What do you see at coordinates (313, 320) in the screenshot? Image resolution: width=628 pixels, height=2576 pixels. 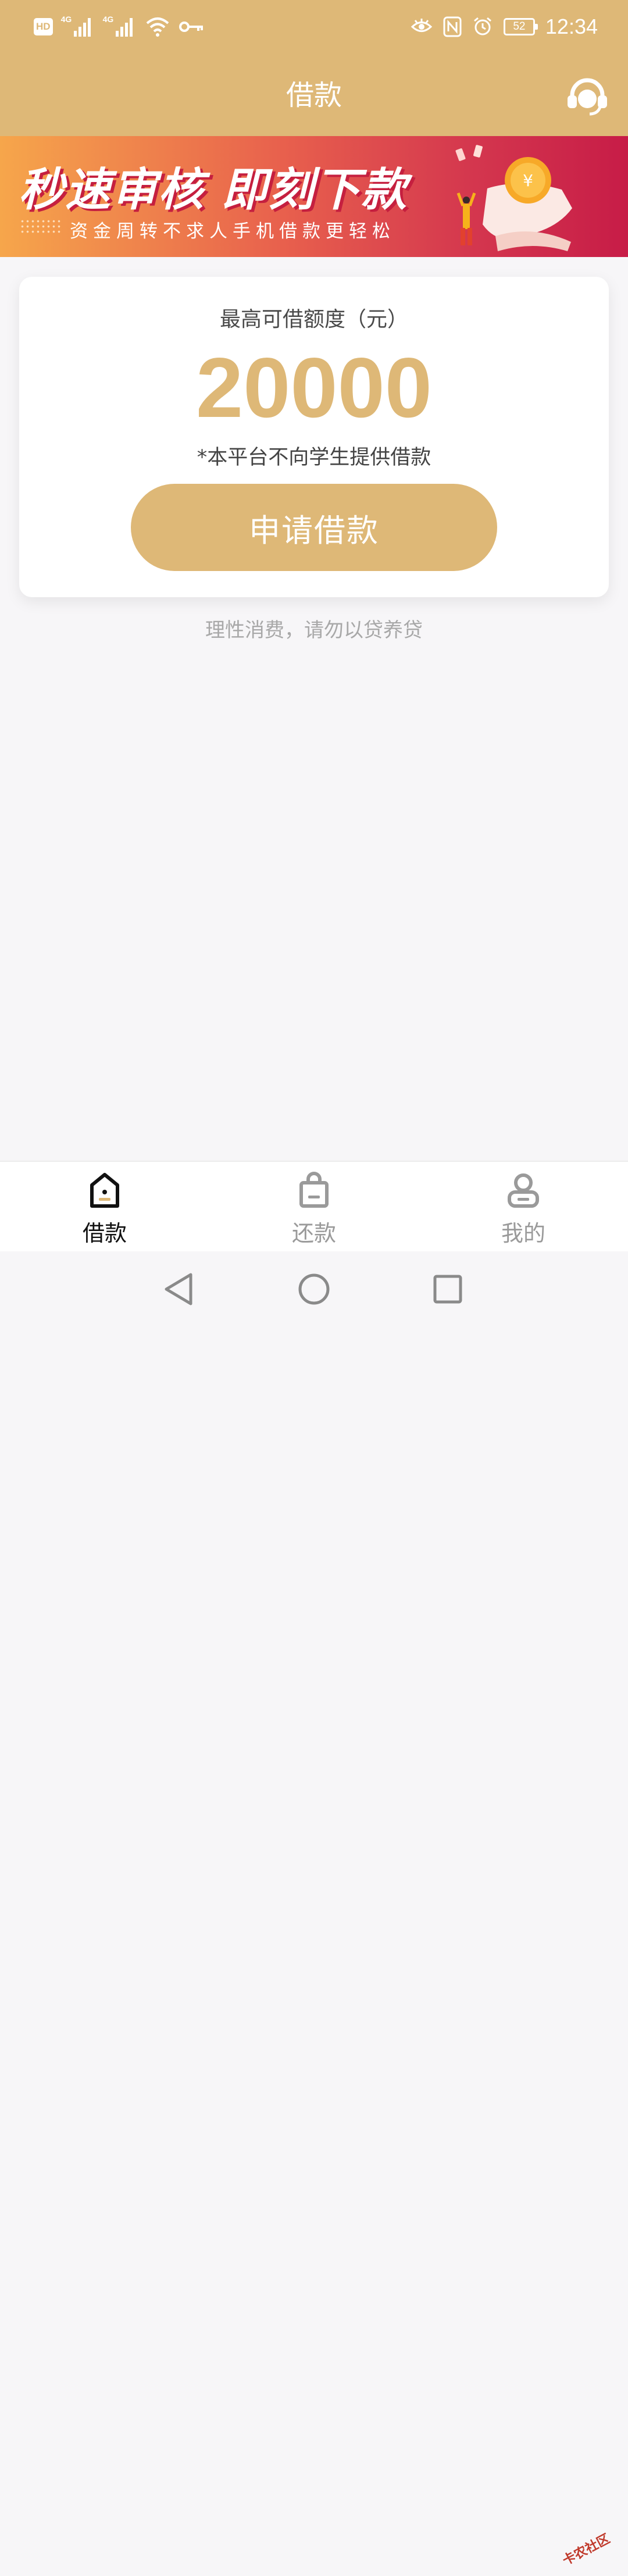 I see `credit-limit-label: 最高可借额度（元）` at bounding box center [313, 320].